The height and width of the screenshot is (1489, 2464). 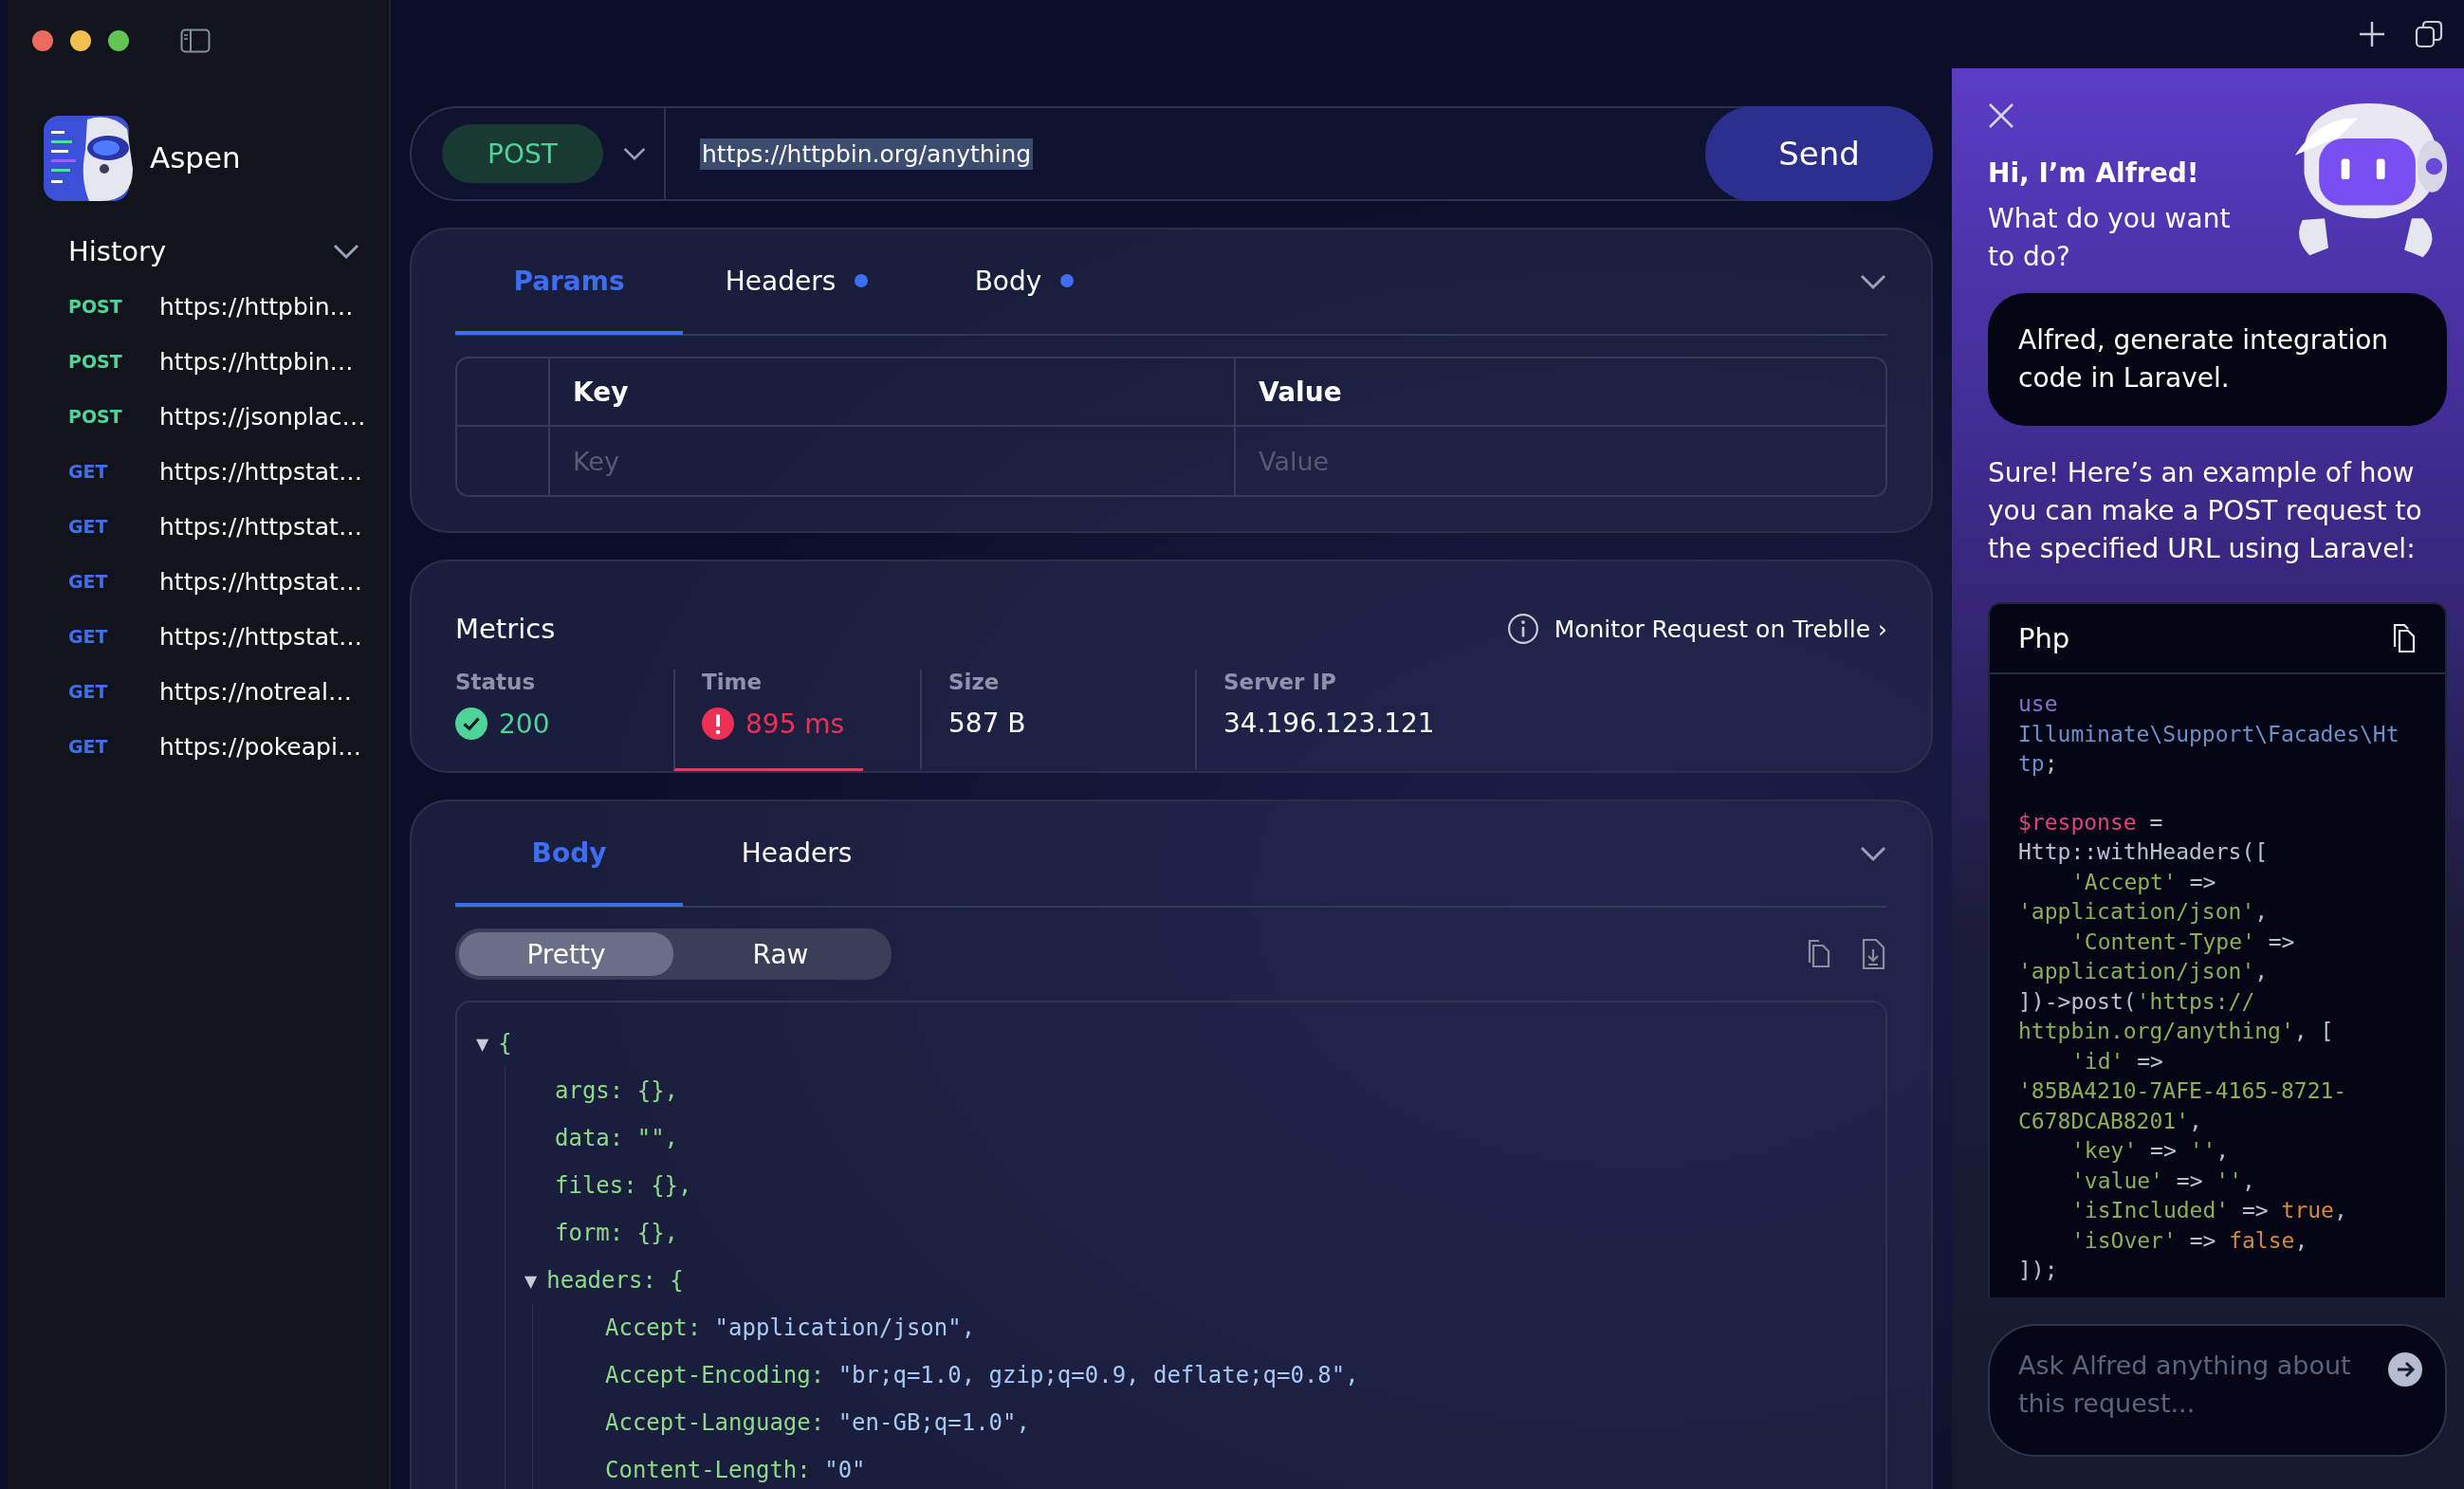 What do you see at coordinates (796, 282) in the screenshot?
I see `request-tab: Headers` at bounding box center [796, 282].